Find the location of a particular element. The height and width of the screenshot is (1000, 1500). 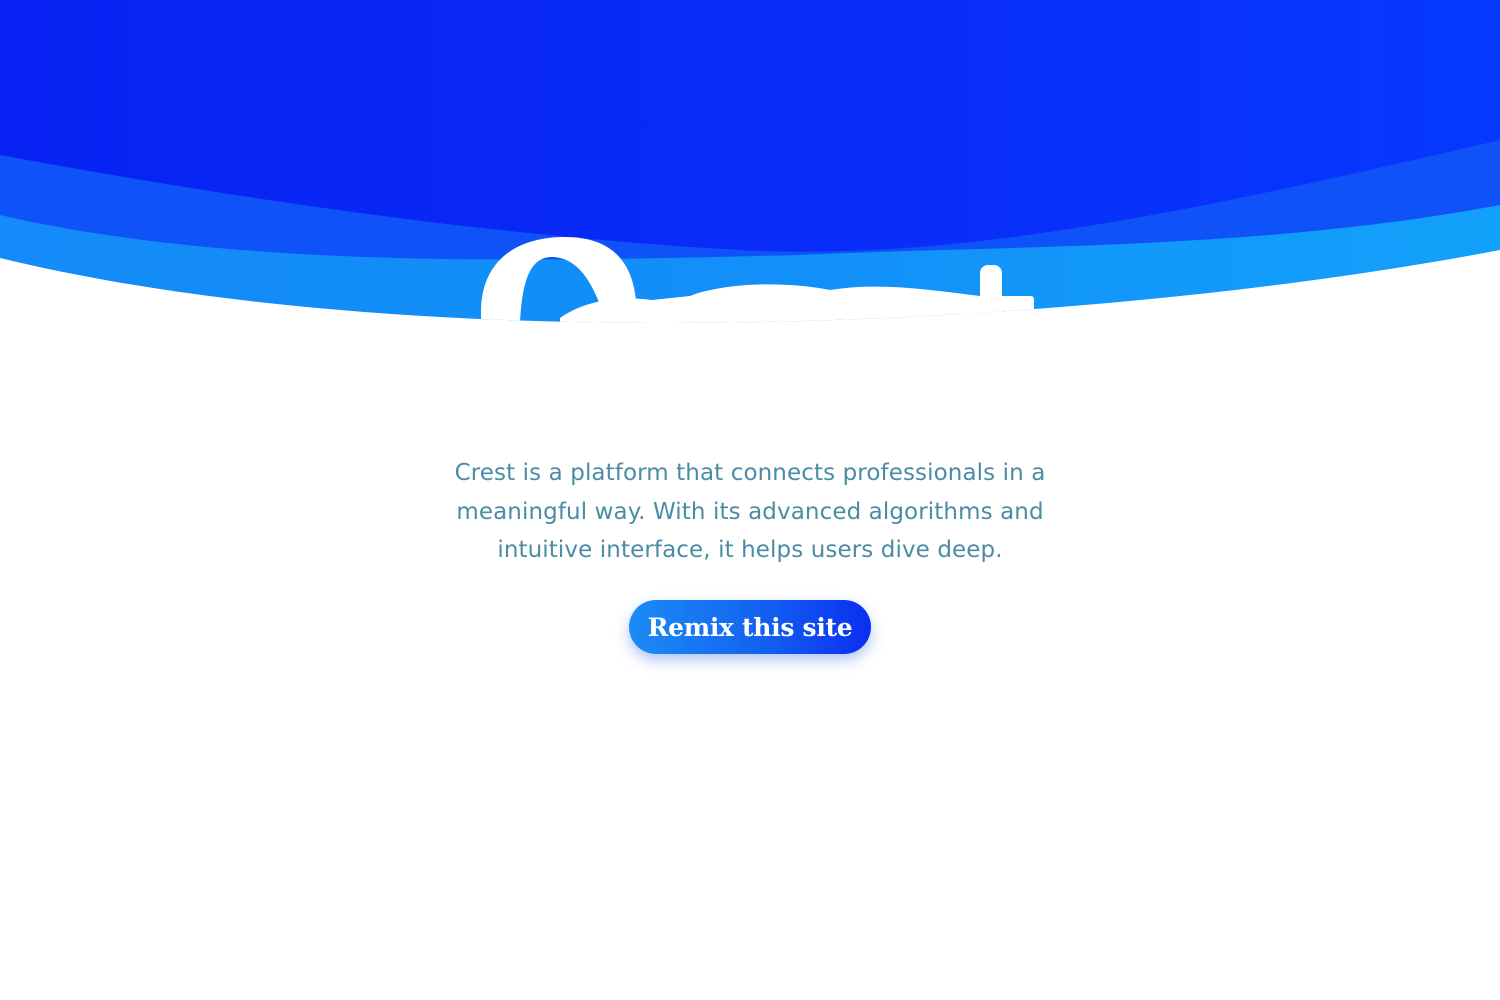

remix-site-button: Remix this site is located at coordinates (750, 627).